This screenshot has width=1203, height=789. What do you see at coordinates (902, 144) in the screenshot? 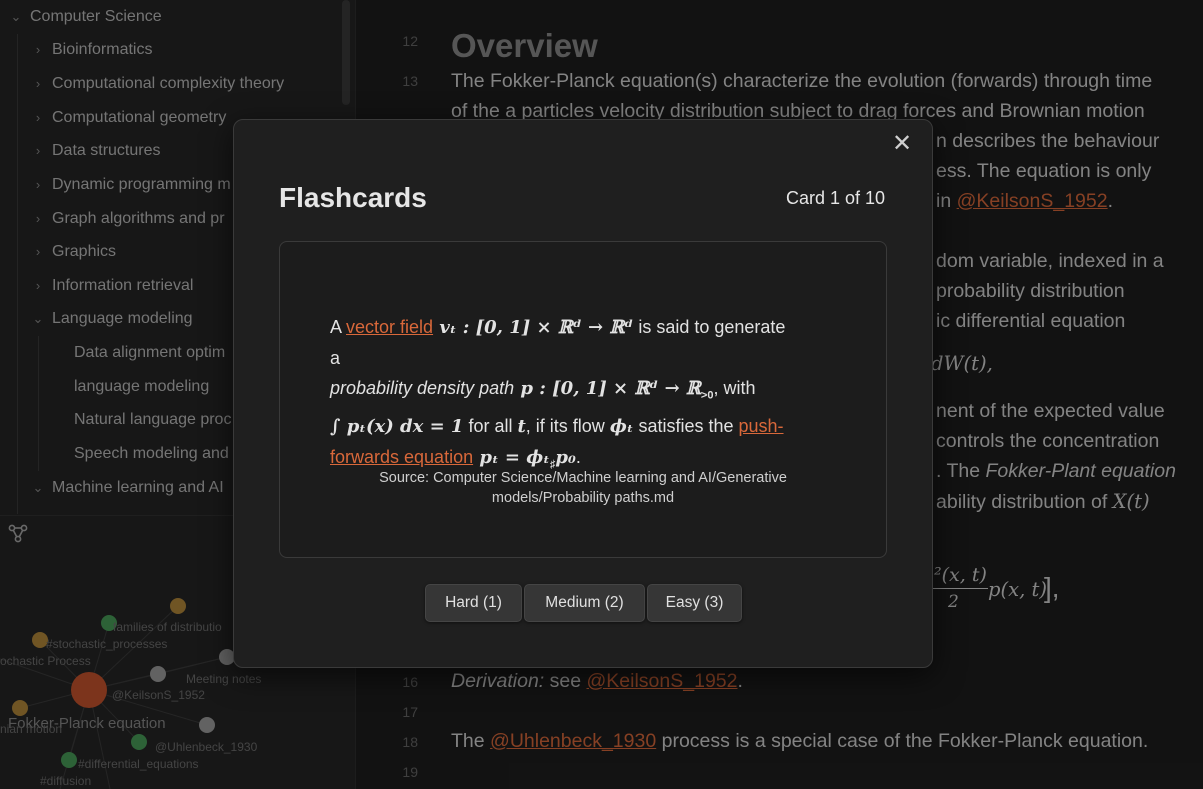
I see `close-icon: ✕` at bounding box center [902, 144].